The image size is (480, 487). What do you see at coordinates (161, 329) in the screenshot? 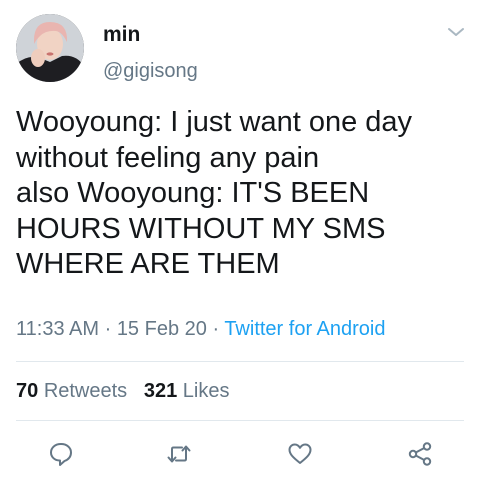
I see `tweet-date: 15 Feb 20` at bounding box center [161, 329].